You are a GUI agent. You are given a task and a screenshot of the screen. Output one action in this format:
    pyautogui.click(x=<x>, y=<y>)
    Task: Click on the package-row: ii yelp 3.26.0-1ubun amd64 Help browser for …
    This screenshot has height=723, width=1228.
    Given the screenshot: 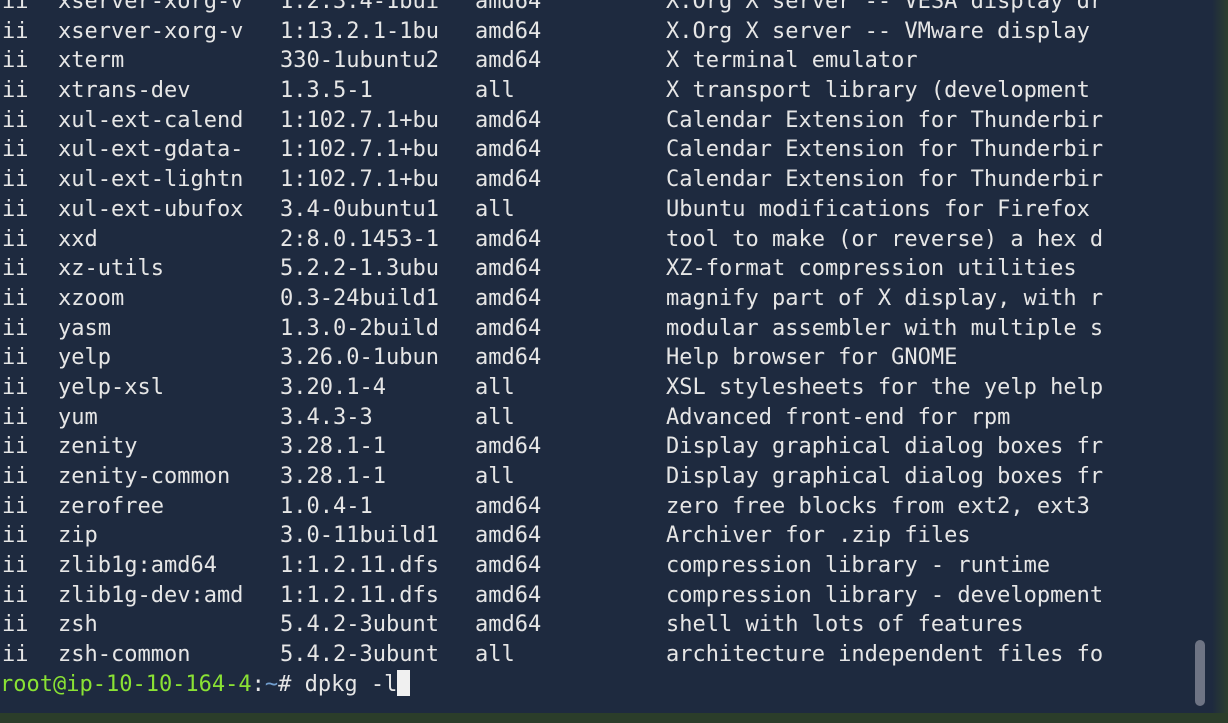 What is the action you would take?
    pyautogui.click(x=585, y=358)
    